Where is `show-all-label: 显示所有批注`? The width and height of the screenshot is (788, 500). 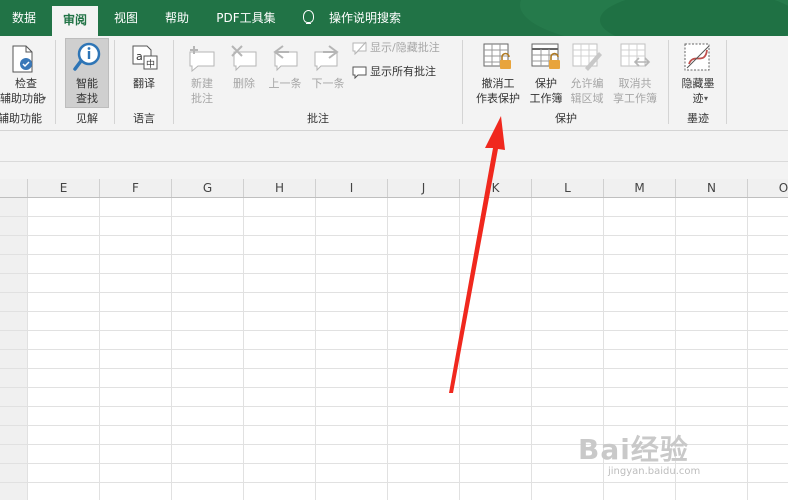
show-all-label: 显示所有批注 is located at coordinates (403, 71).